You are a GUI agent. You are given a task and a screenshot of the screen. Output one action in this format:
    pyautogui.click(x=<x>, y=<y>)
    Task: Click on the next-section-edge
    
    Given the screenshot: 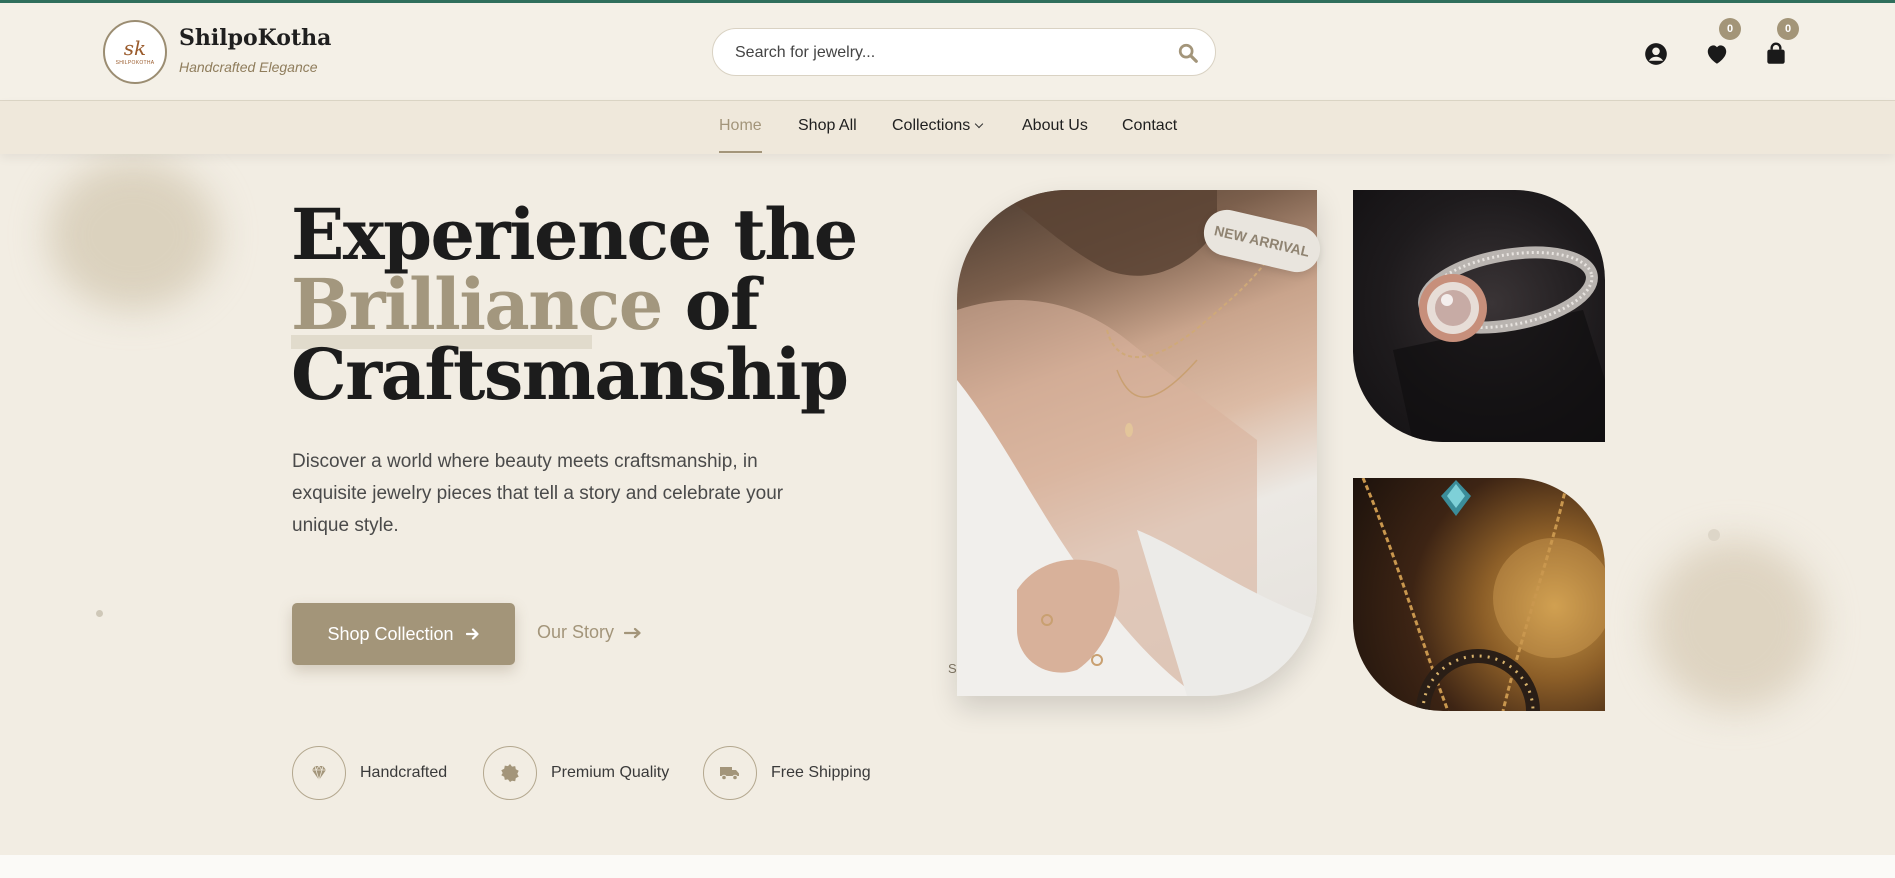 What is the action you would take?
    pyautogui.click(x=947, y=866)
    